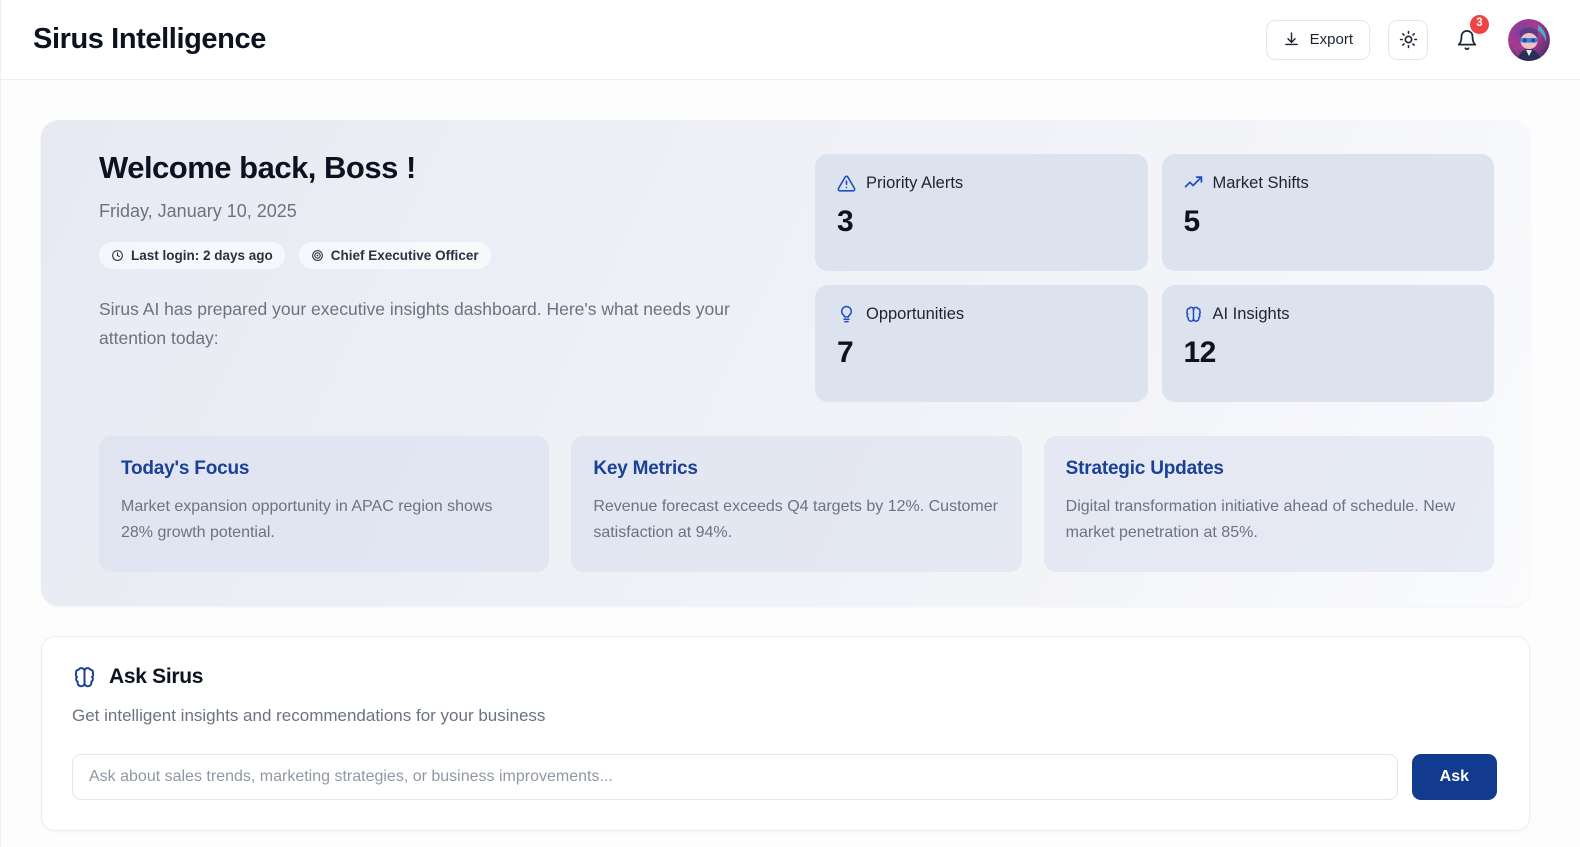 This screenshot has height=847, width=1580. What do you see at coordinates (257, 167) in the screenshot?
I see `welcome-title: Welcome back, Boss !` at bounding box center [257, 167].